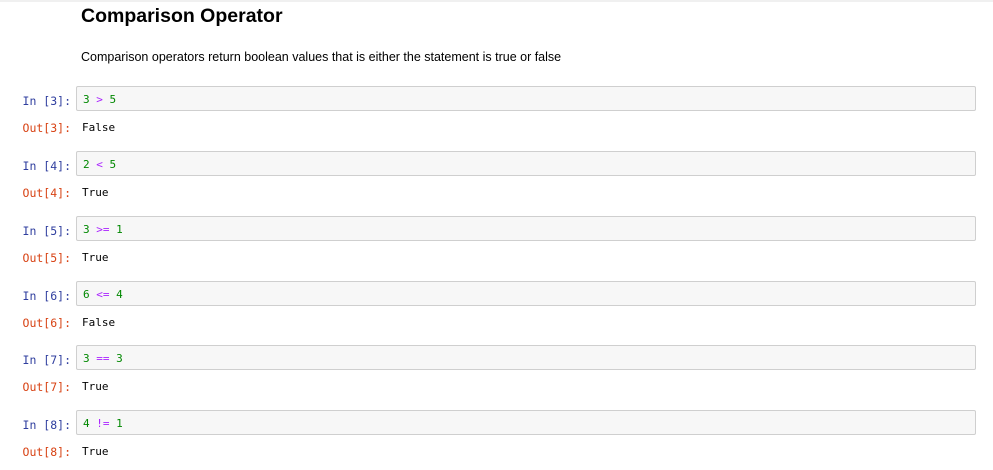 The image size is (993, 470). I want to click on code-line: 3 > 5, so click(99, 99).